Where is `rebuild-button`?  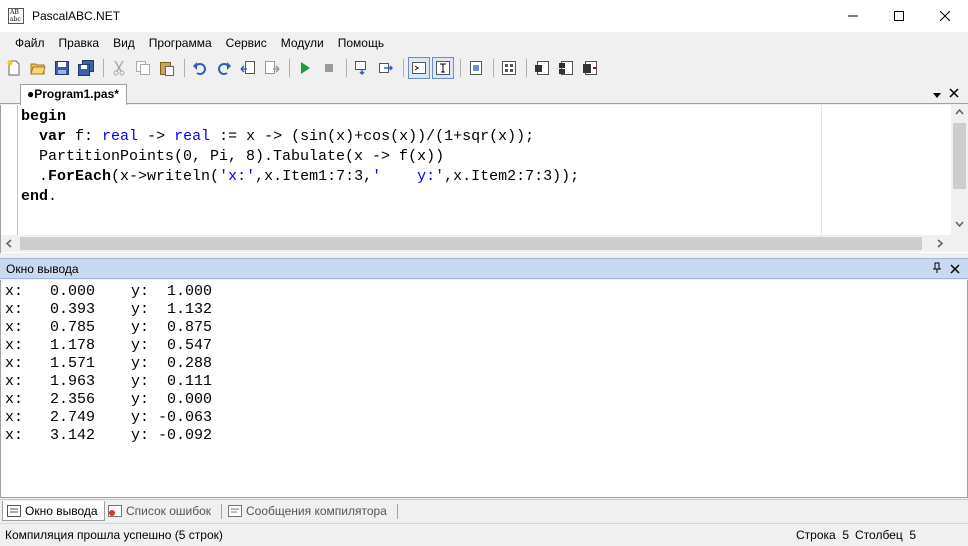
rebuild-button is located at coordinates (590, 68).